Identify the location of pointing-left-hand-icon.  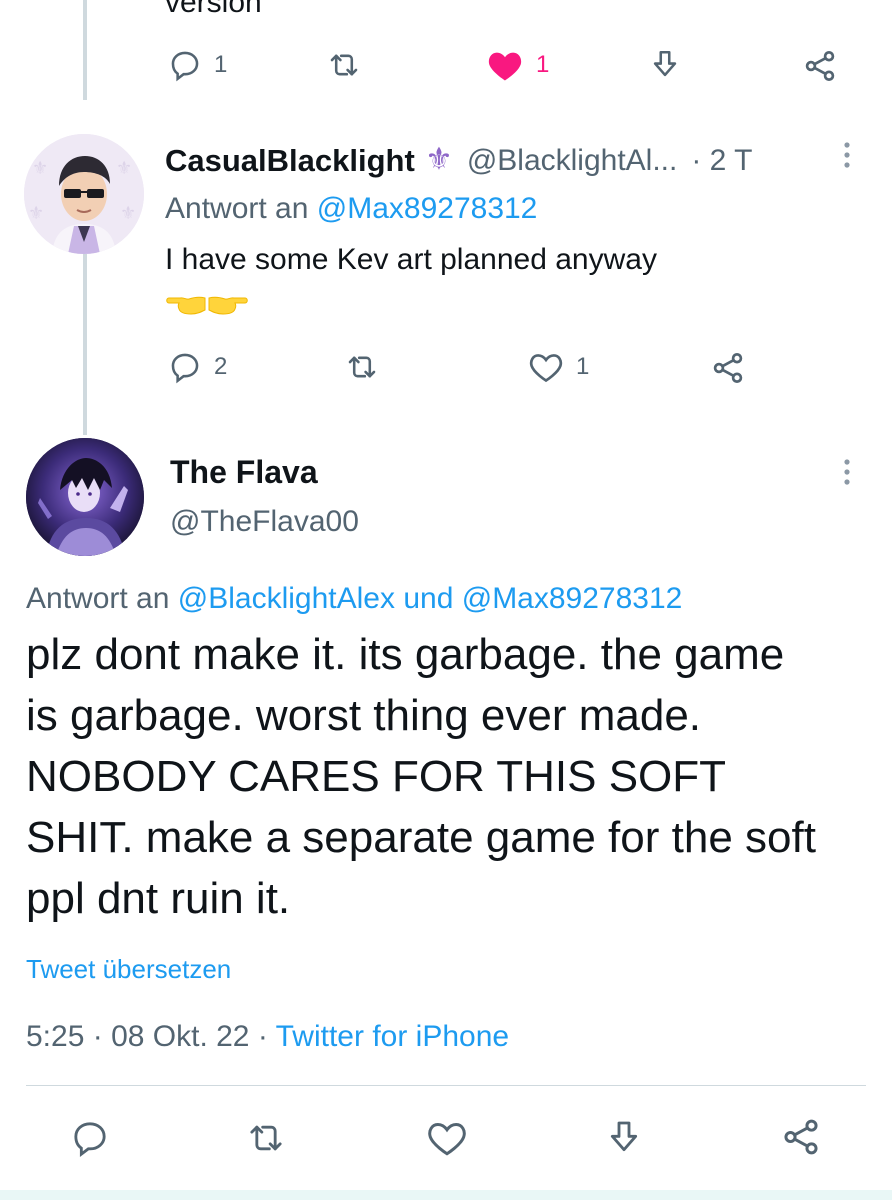
(186, 307).